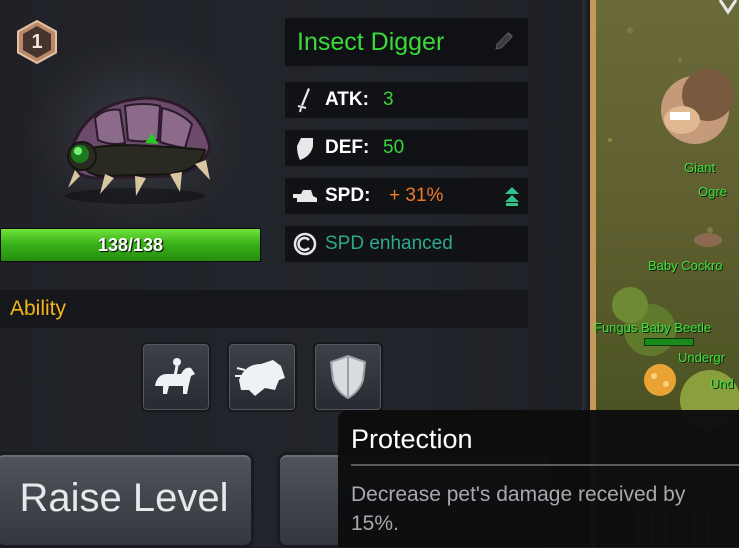 This screenshot has height=548, width=739. Describe the element at coordinates (303, 100) in the screenshot. I see `sword-icon` at that location.